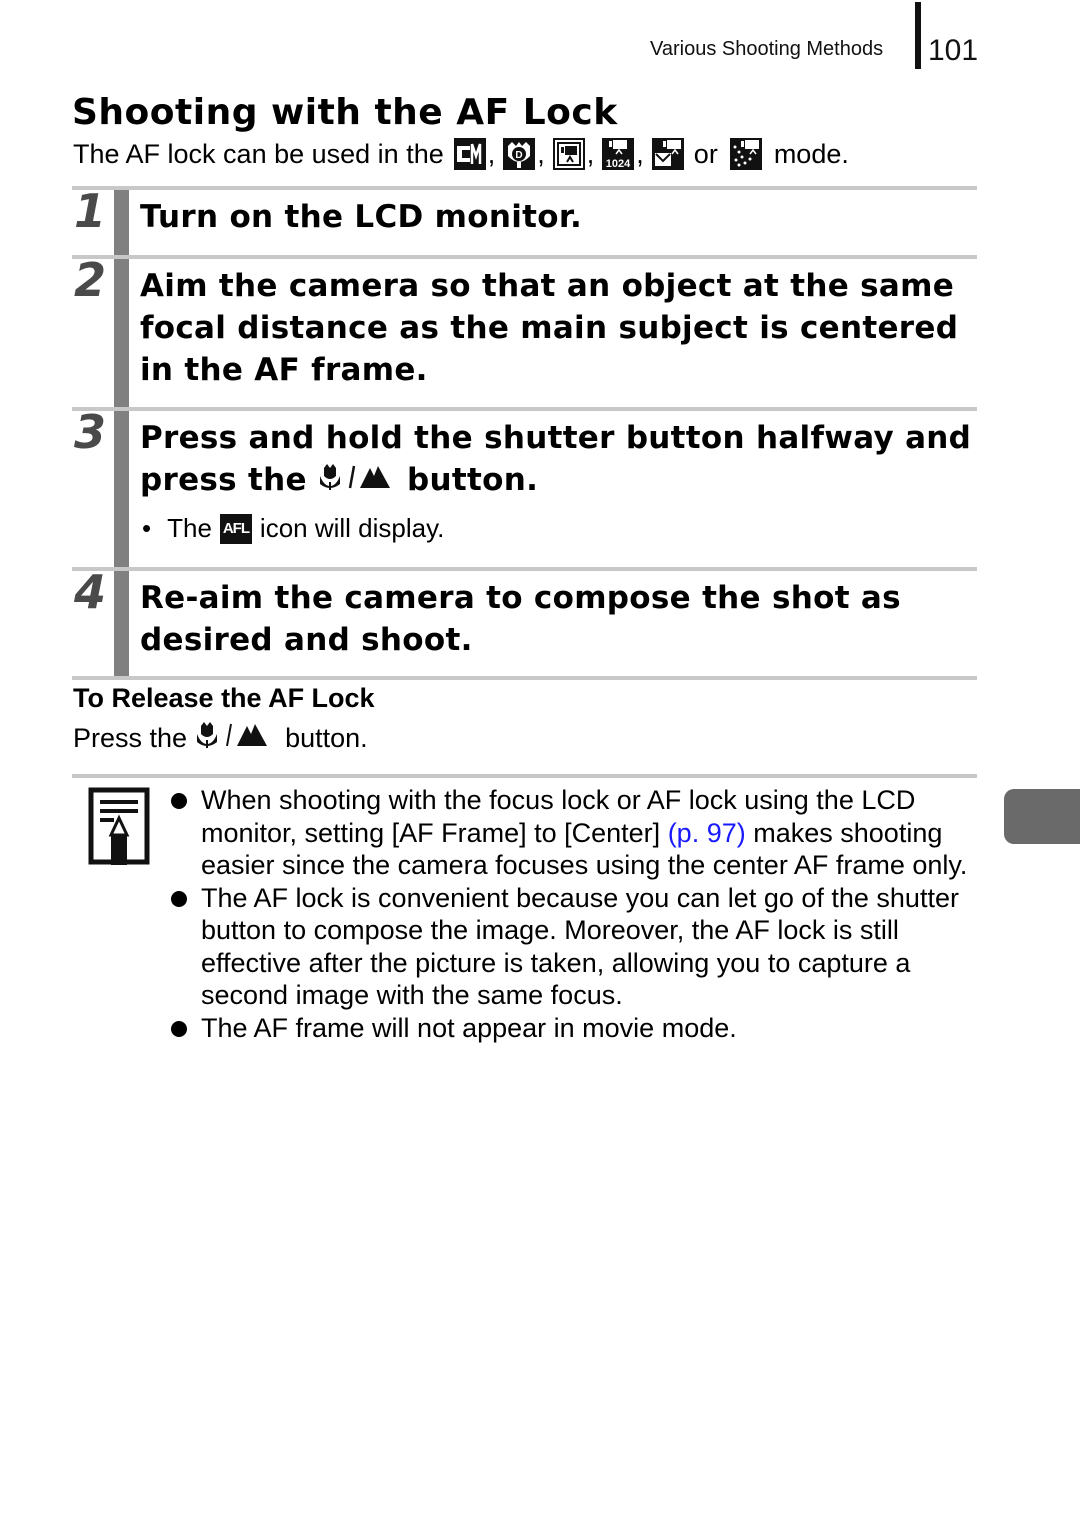 The width and height of the screenshot is (1080, 1521). What do you see at coordinates (120, 828) in the screenshot?
I see `memo-note-icon` at bounding box center [120, 828].